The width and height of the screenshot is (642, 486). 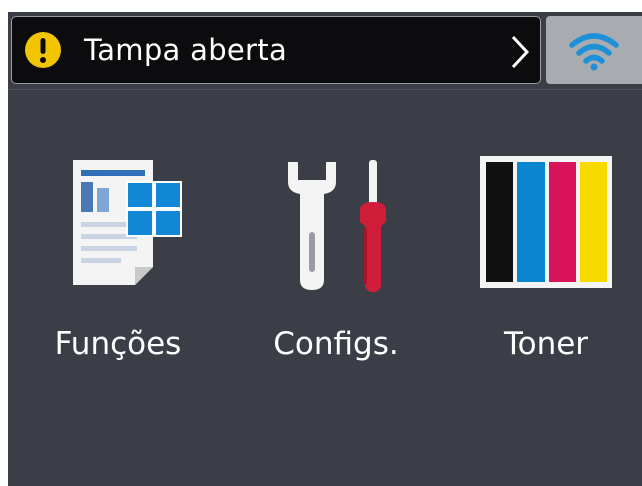 What do you see at coordinates (186, 50) in the screenshot?
I see `status-message: Tampa aberta` at bounding box center [186, 50].